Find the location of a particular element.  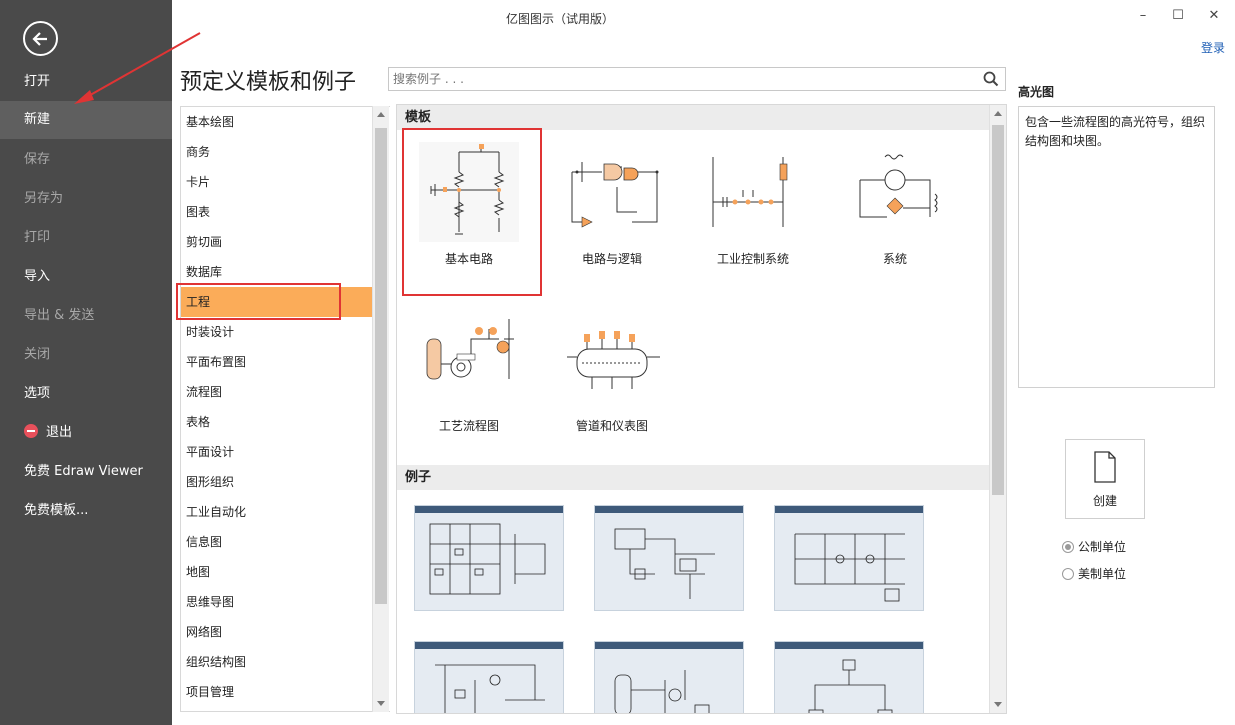

preview-description: 包含一些流程图的高光符号，组织结构图和块图。 is located at coordinates (1116, 247).